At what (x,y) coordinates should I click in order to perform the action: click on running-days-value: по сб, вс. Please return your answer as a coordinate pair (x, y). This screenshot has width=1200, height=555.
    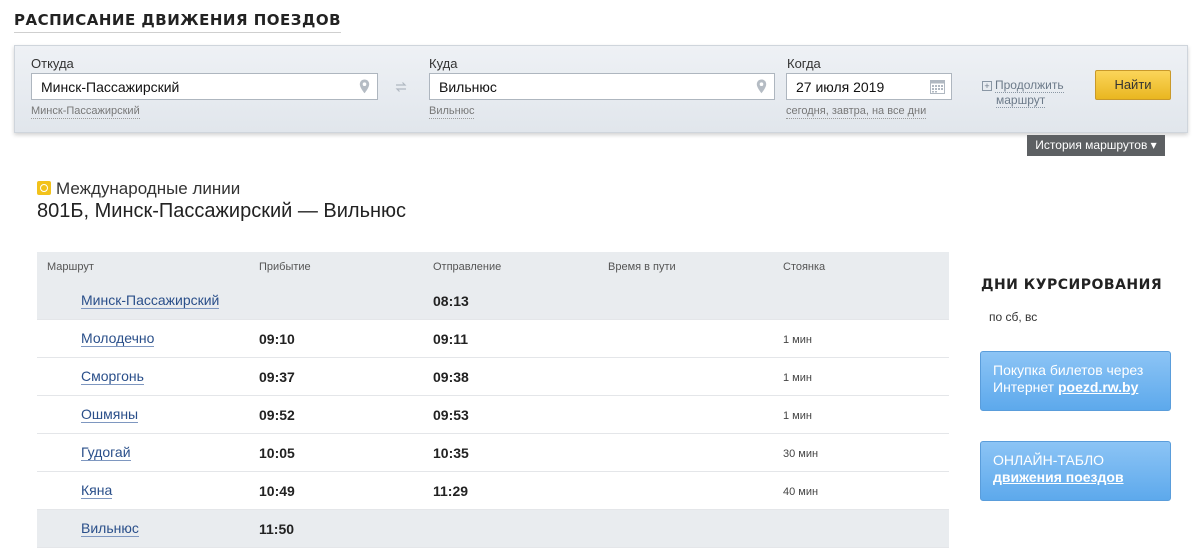
    Looking at the image, I should click on (1013, 317).